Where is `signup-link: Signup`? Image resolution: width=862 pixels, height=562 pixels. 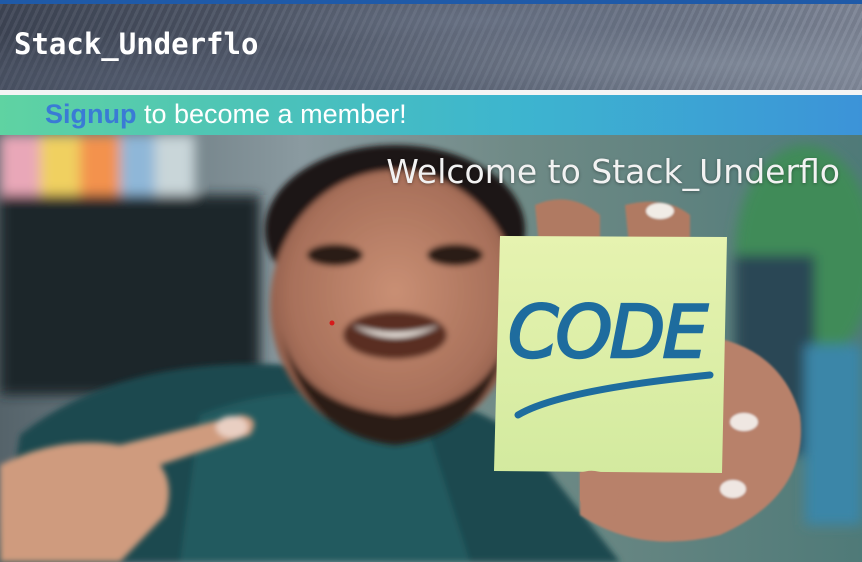 signup-link: Signup is located at coordinates (90, 114).